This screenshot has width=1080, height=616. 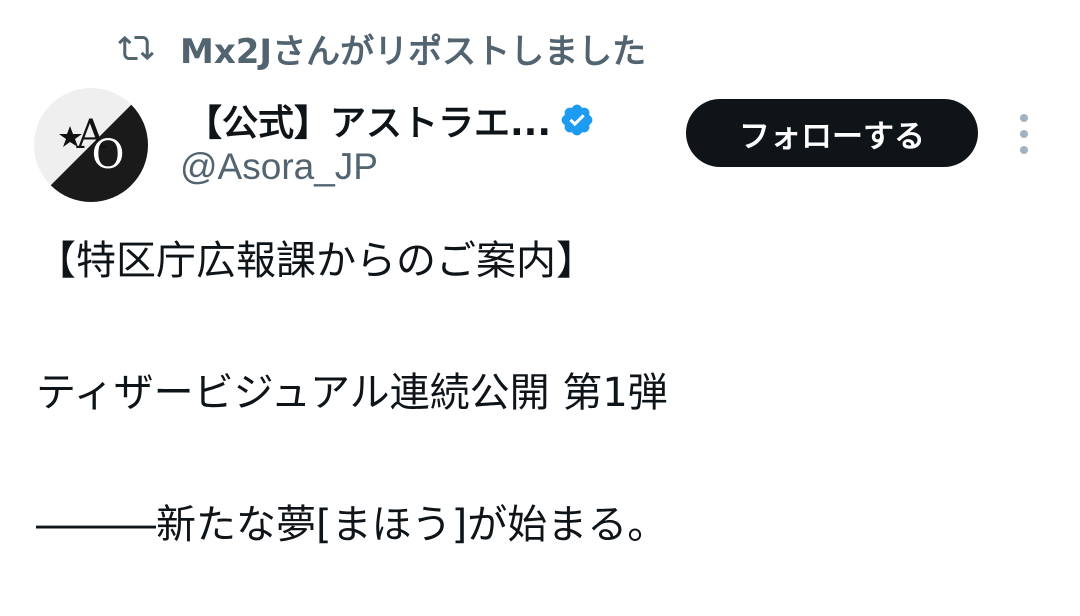 I want to click on tweet-line-tagline: ―――新たな夢[まほう]が始まる。, so click(x=352, y=525).